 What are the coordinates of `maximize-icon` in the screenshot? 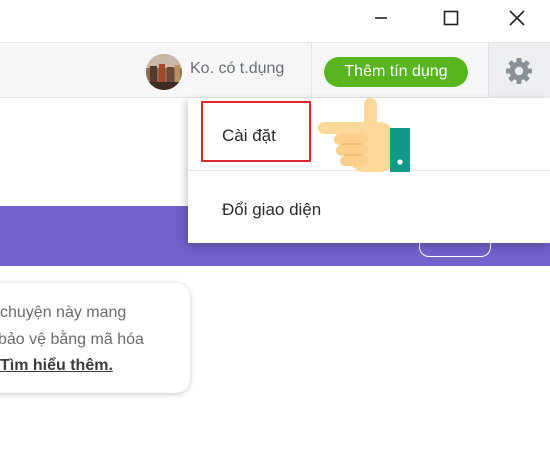 It's located at (451, 18).